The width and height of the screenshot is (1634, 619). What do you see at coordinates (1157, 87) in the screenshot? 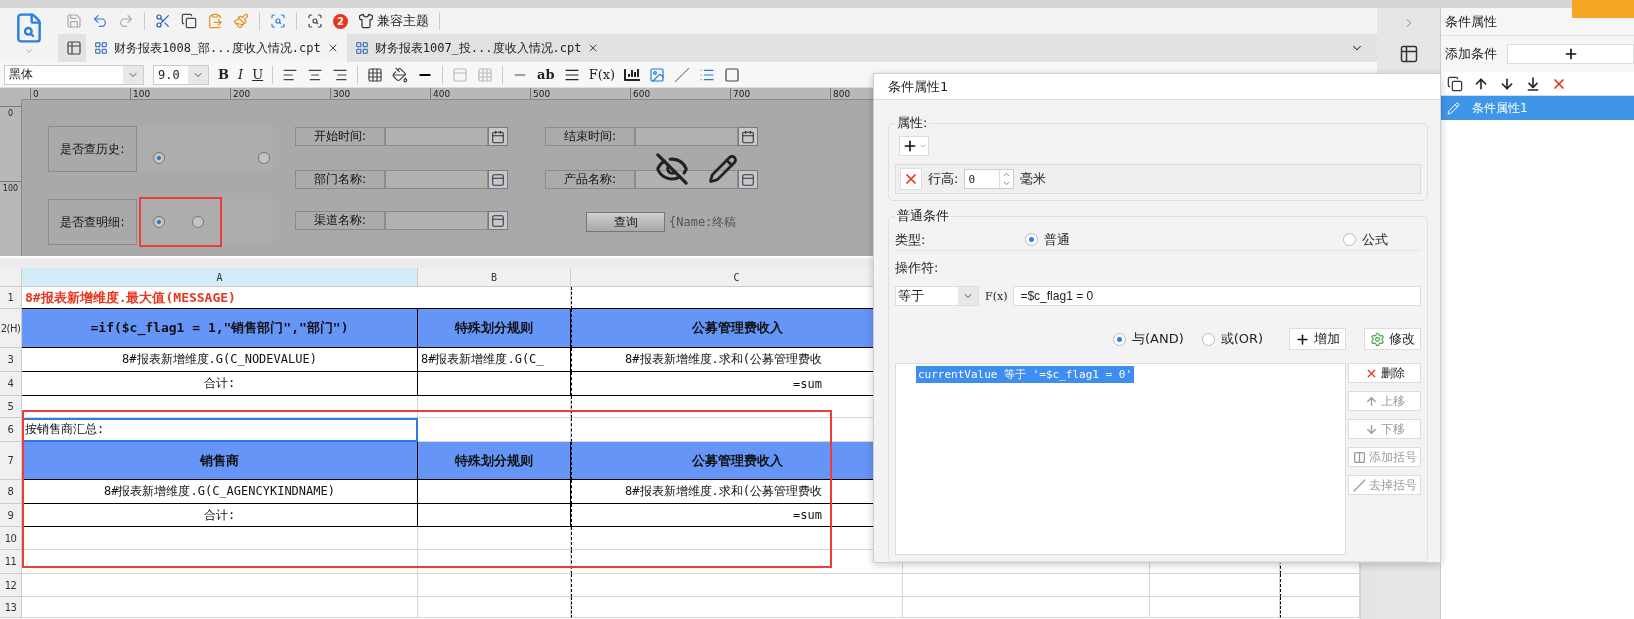
I see `dialog-title: 条件属性1` at bounding box center [1157, 87].